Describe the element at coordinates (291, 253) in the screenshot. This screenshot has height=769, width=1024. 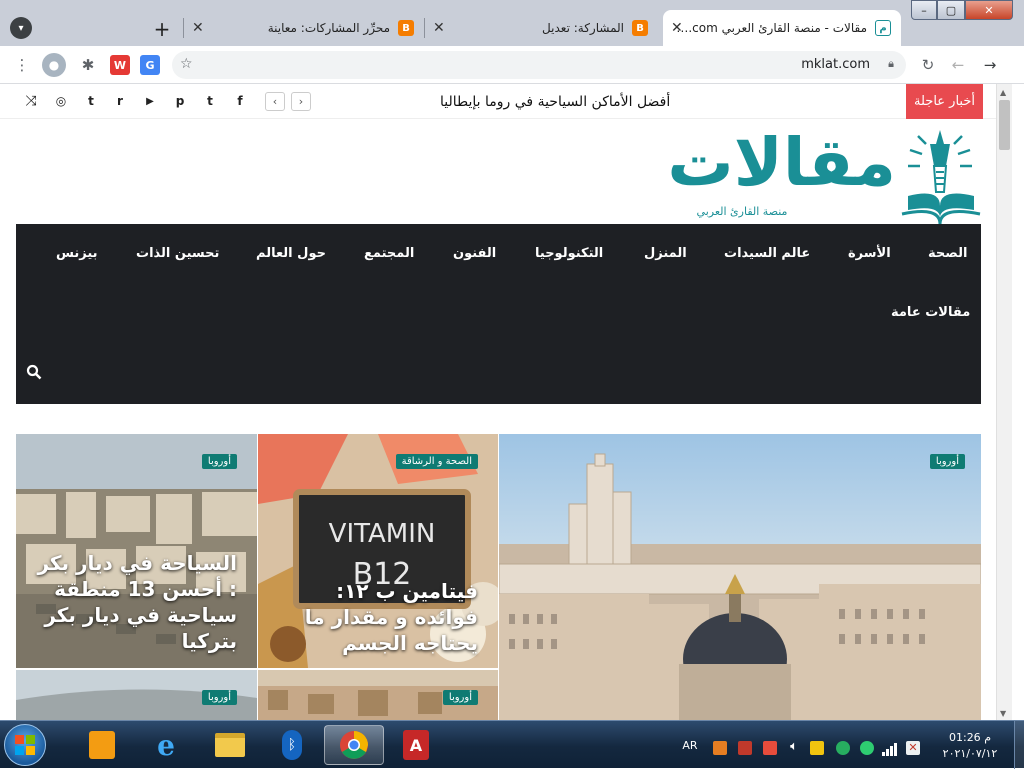
I see `nav-item-world: حول العالم` at that location.